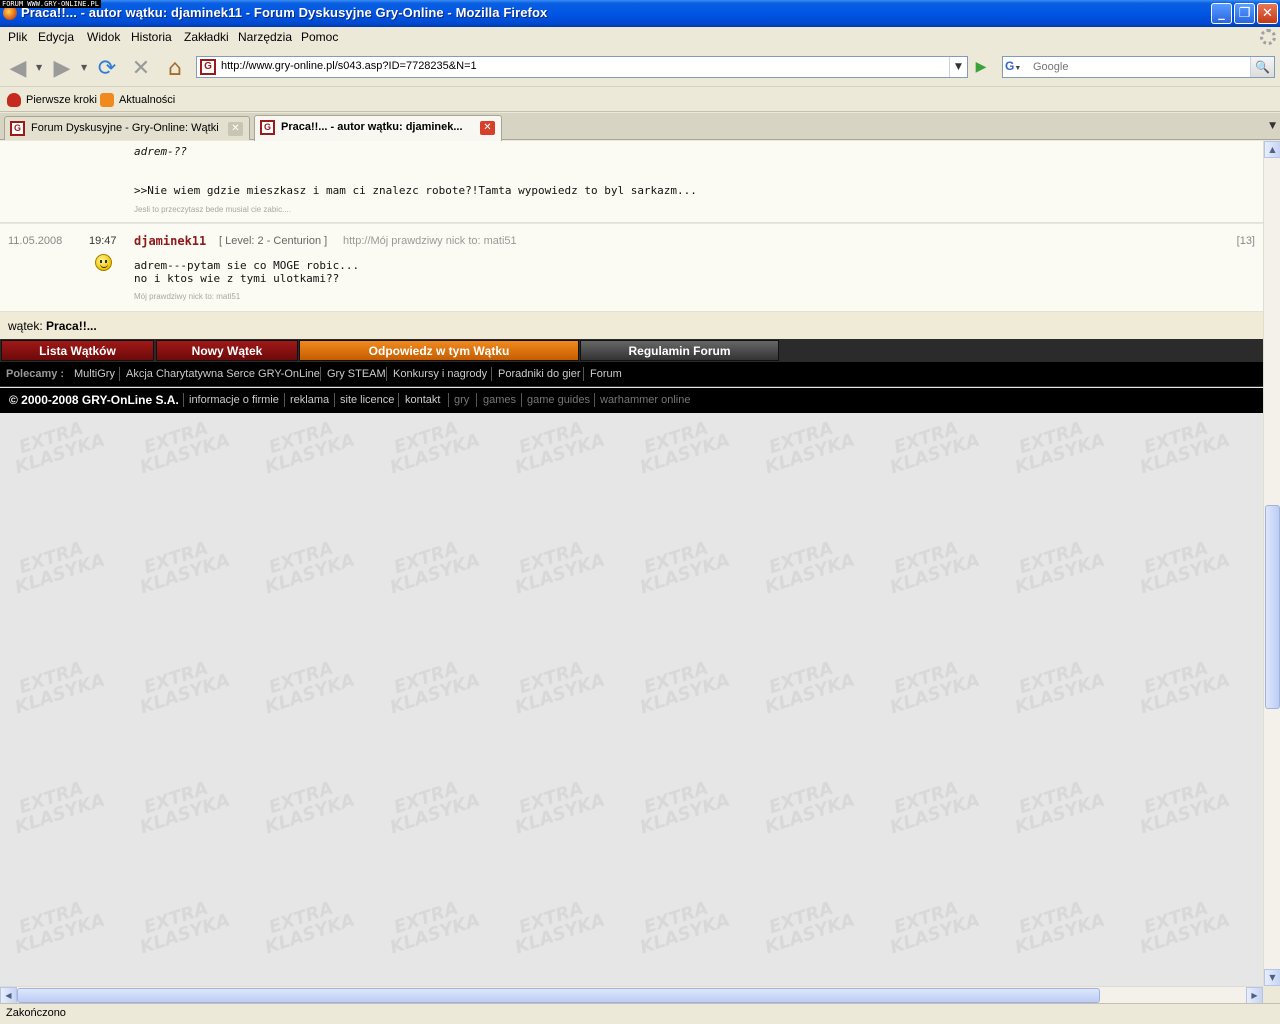  I want to click on link-site-licence: site licence, so click(367, 400).